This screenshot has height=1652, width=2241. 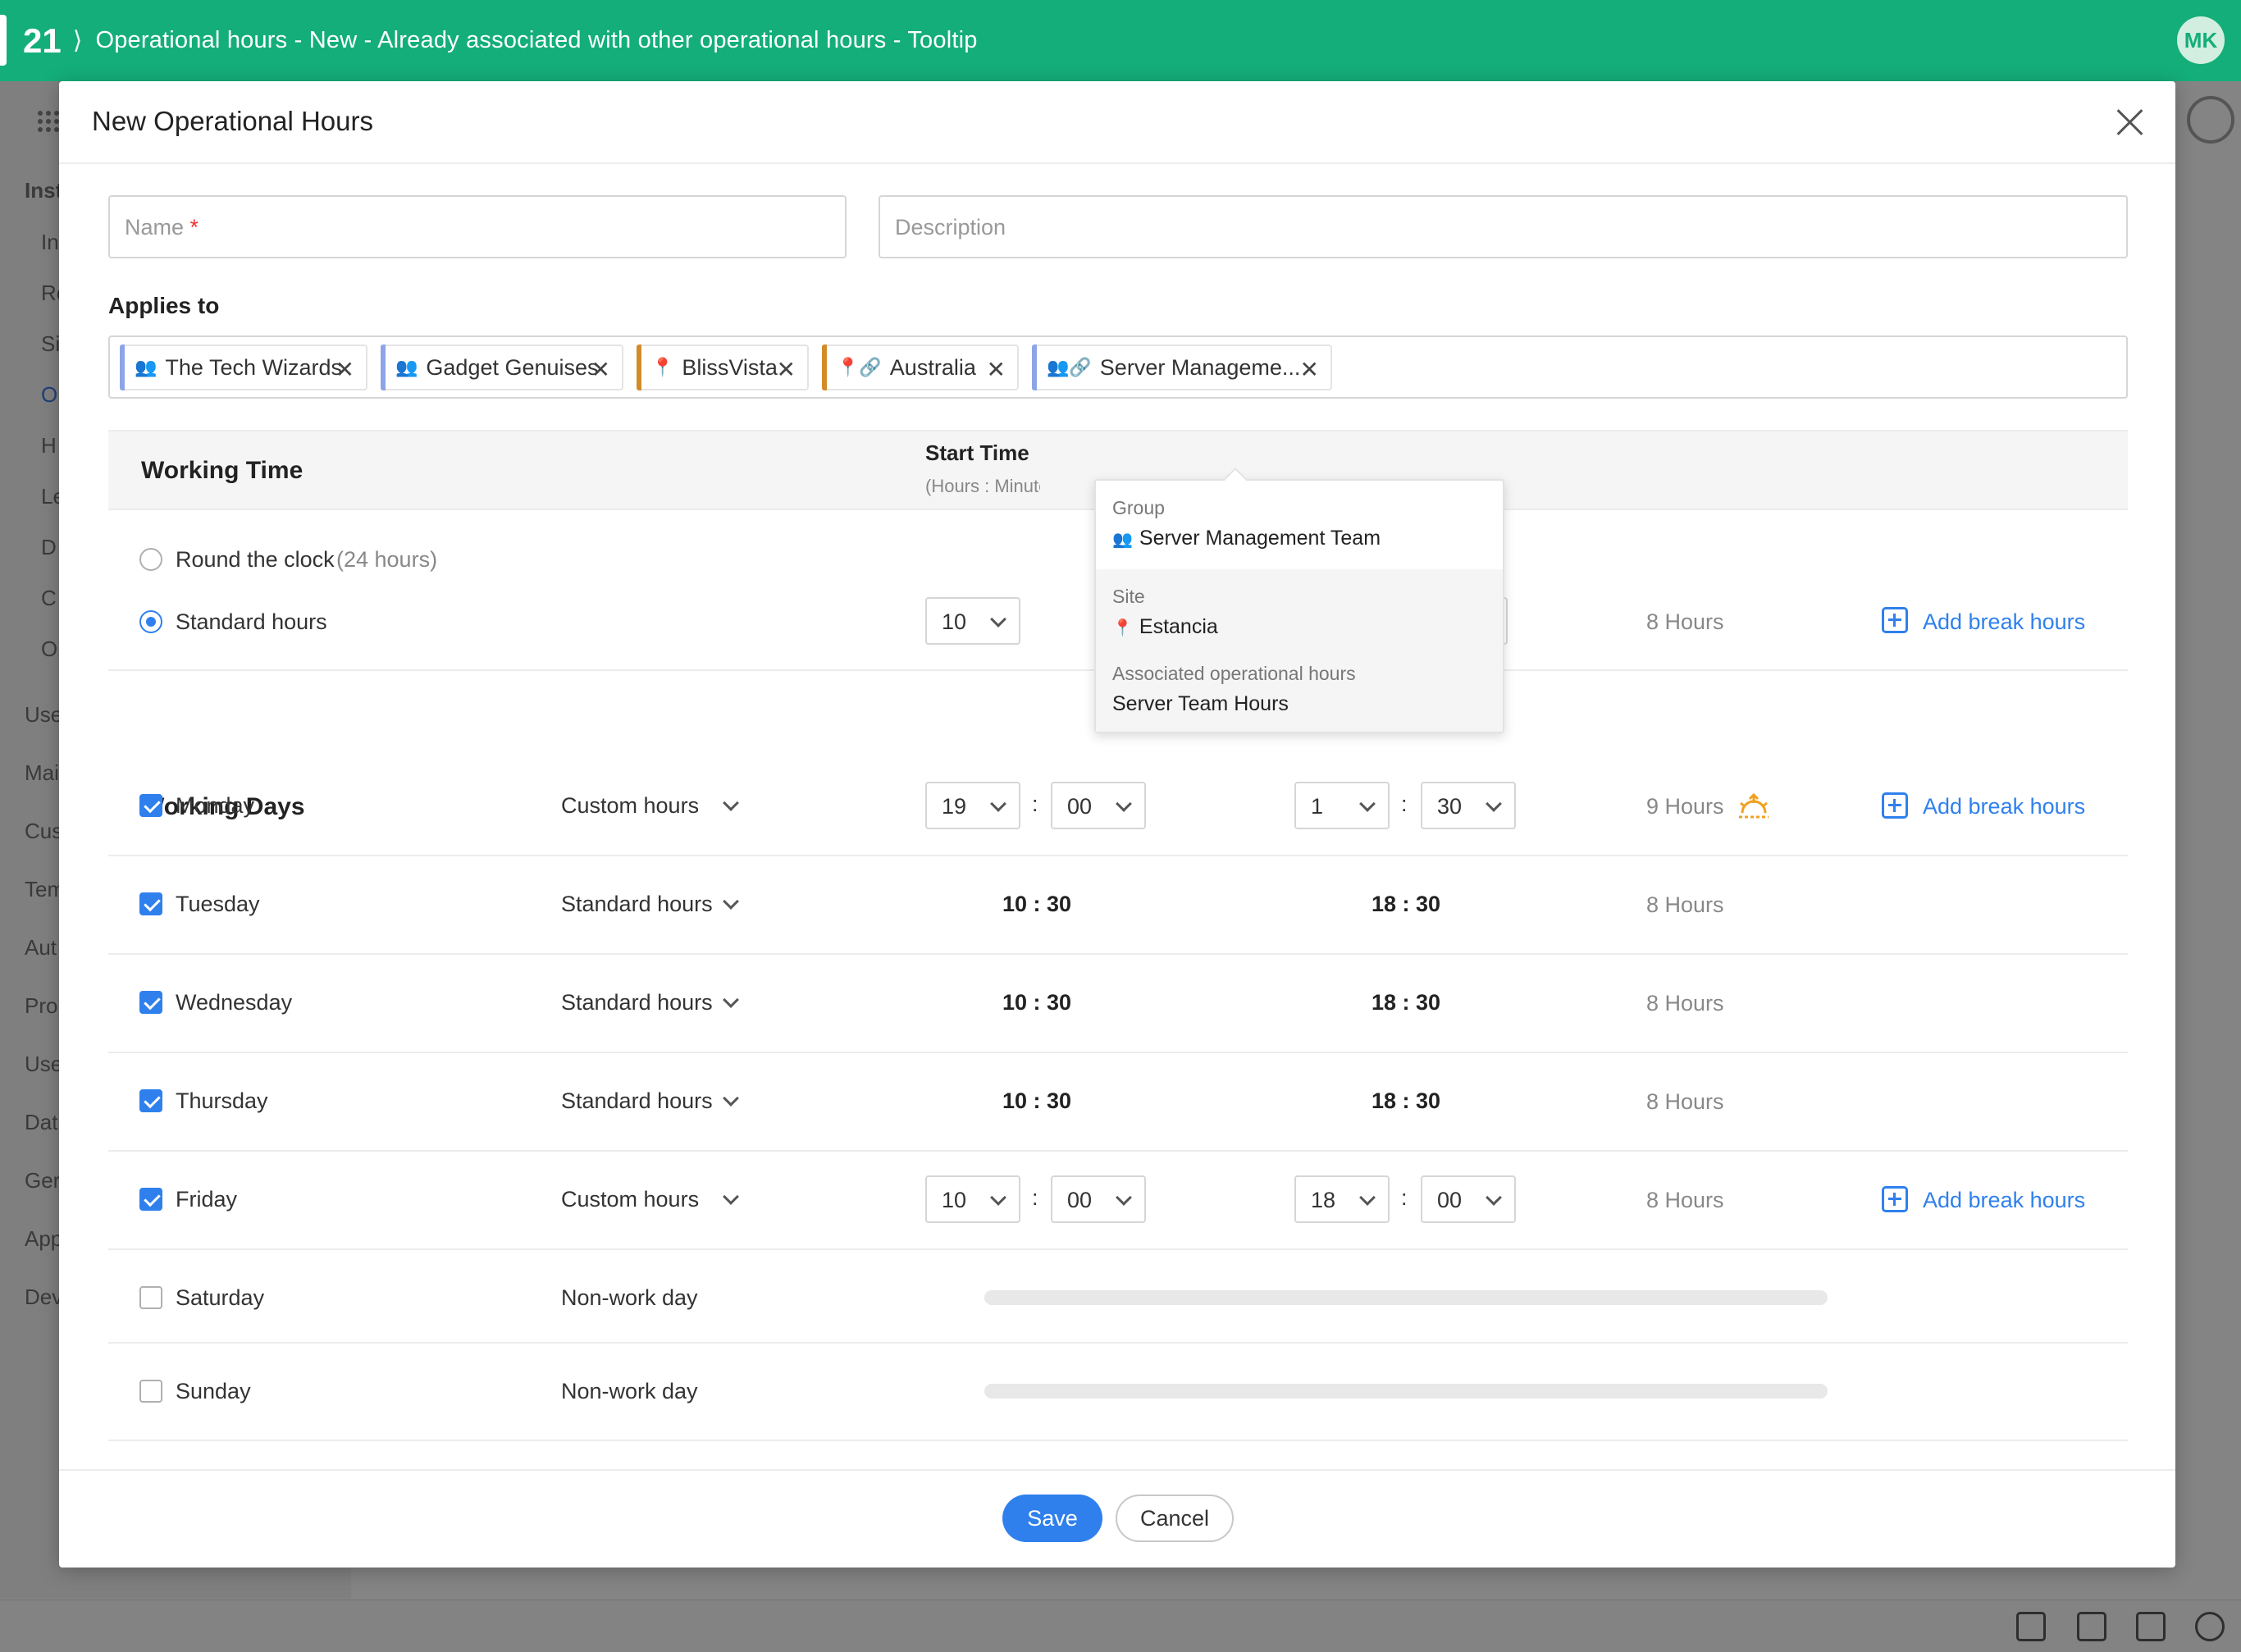 What do you see at coordinates (977, 452) in the screenshot?
I see `start-time-label: Start Time` at bounding box center [977, 452].